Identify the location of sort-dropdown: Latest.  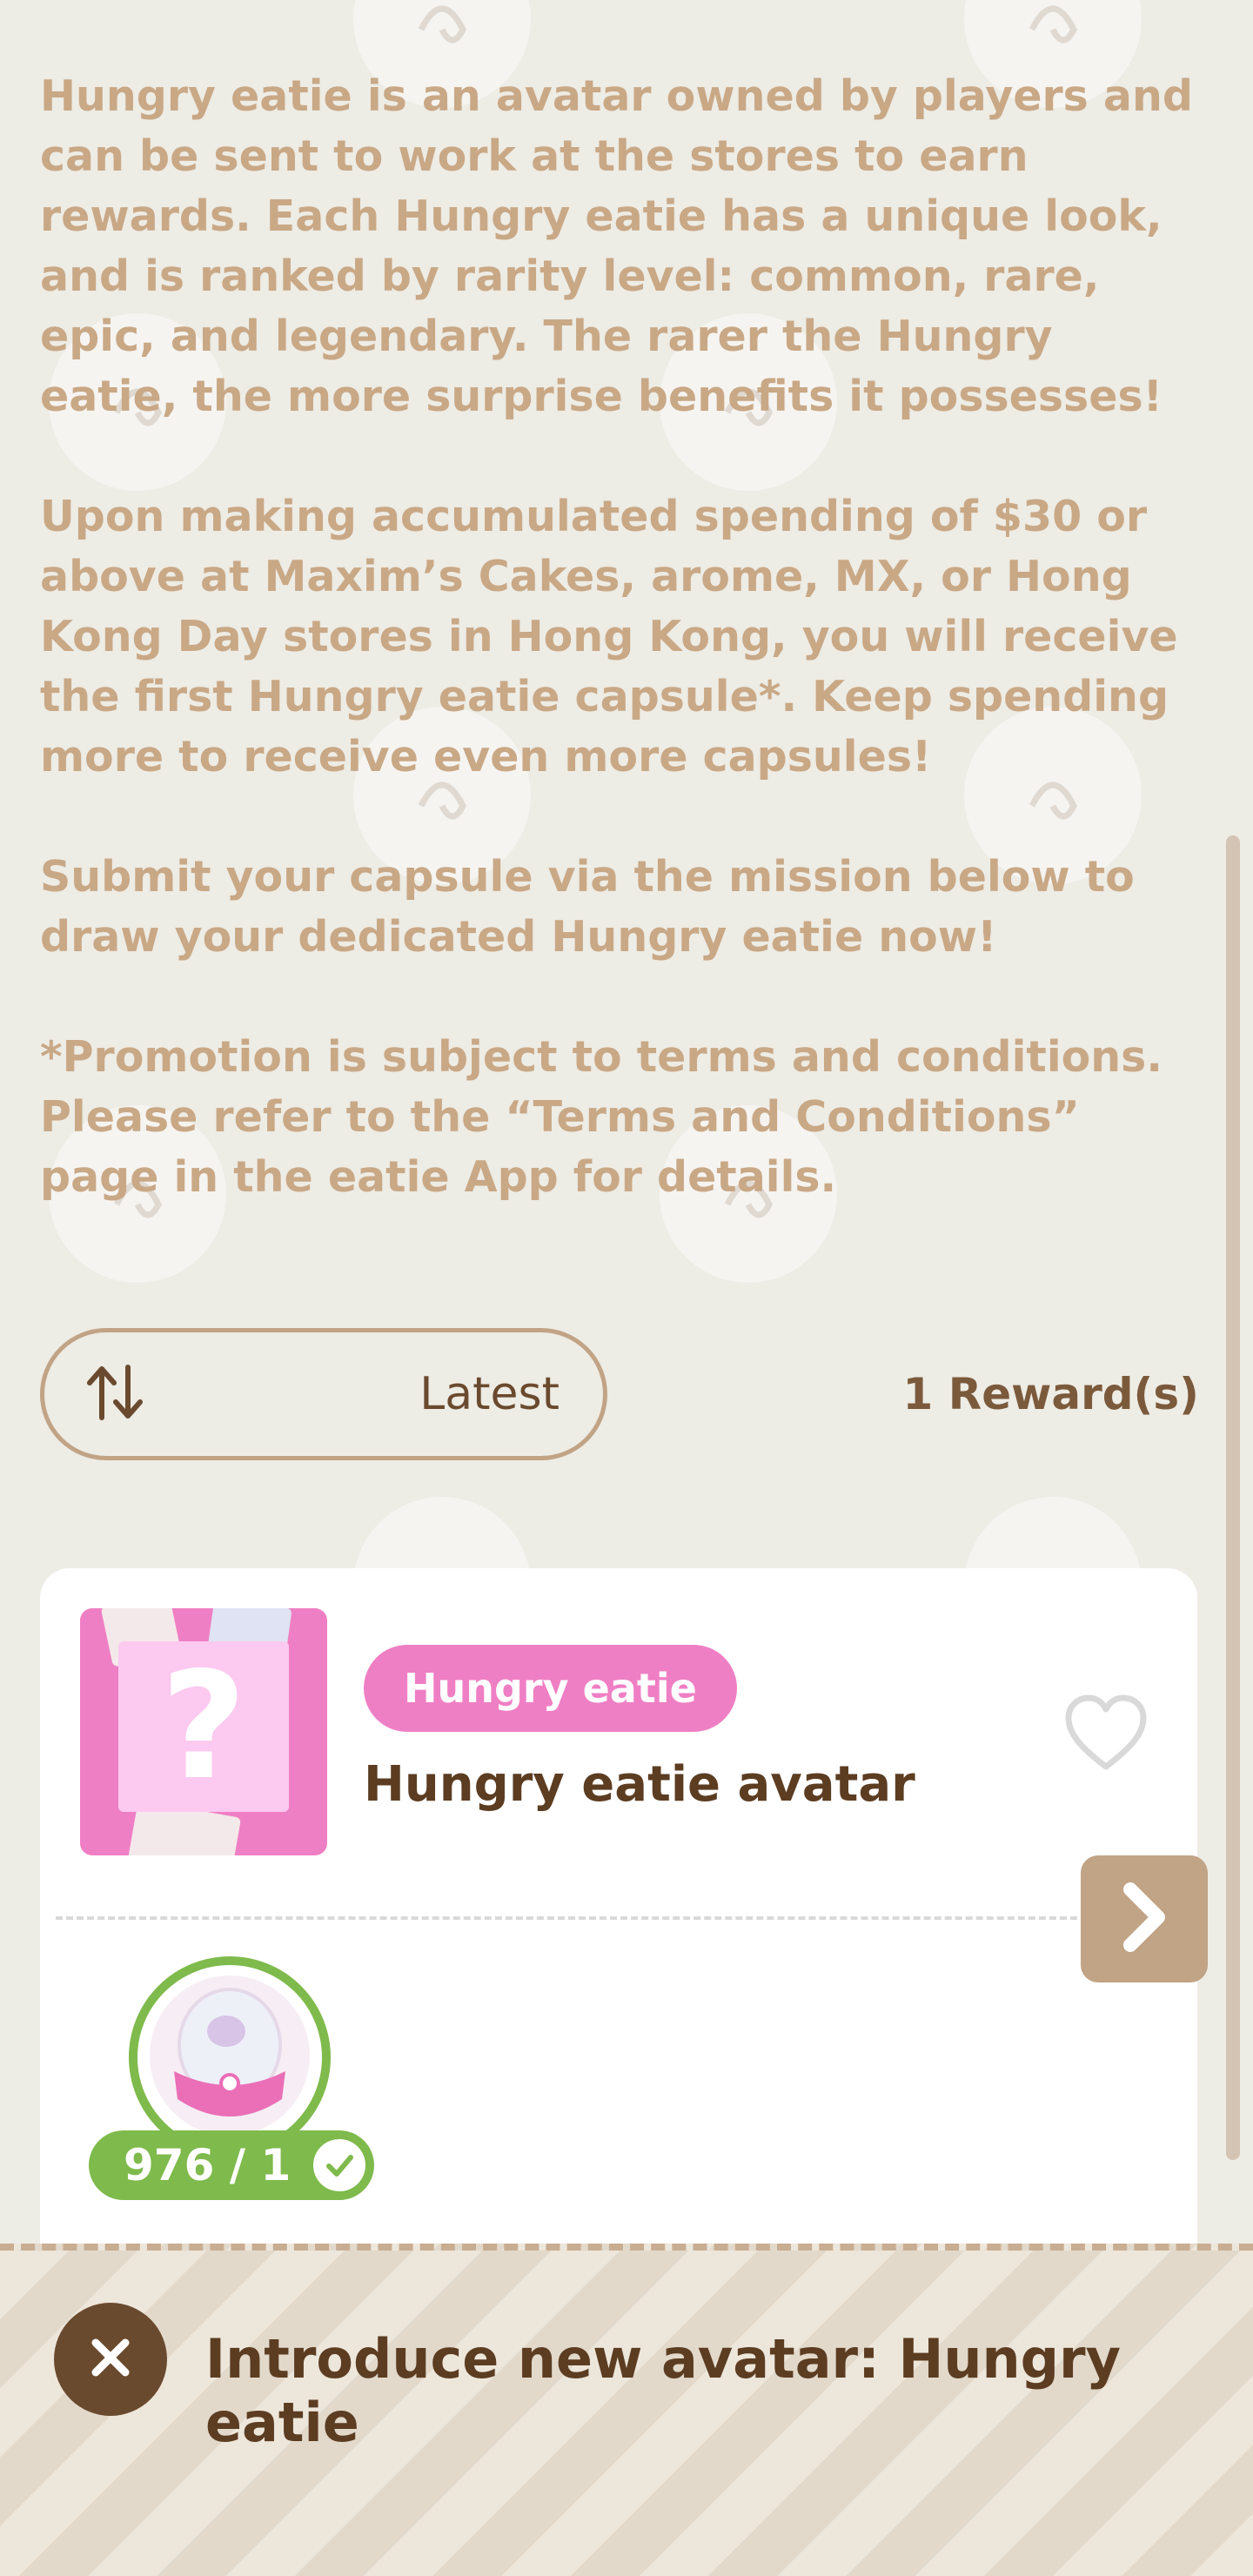
(323, 1394).